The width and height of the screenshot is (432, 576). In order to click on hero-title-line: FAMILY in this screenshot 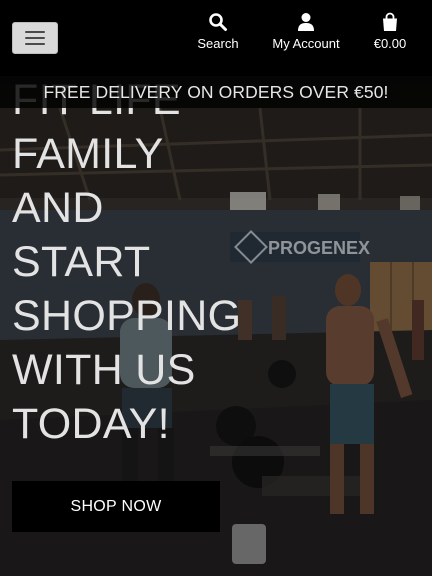, I will do `click(88, 154)`.